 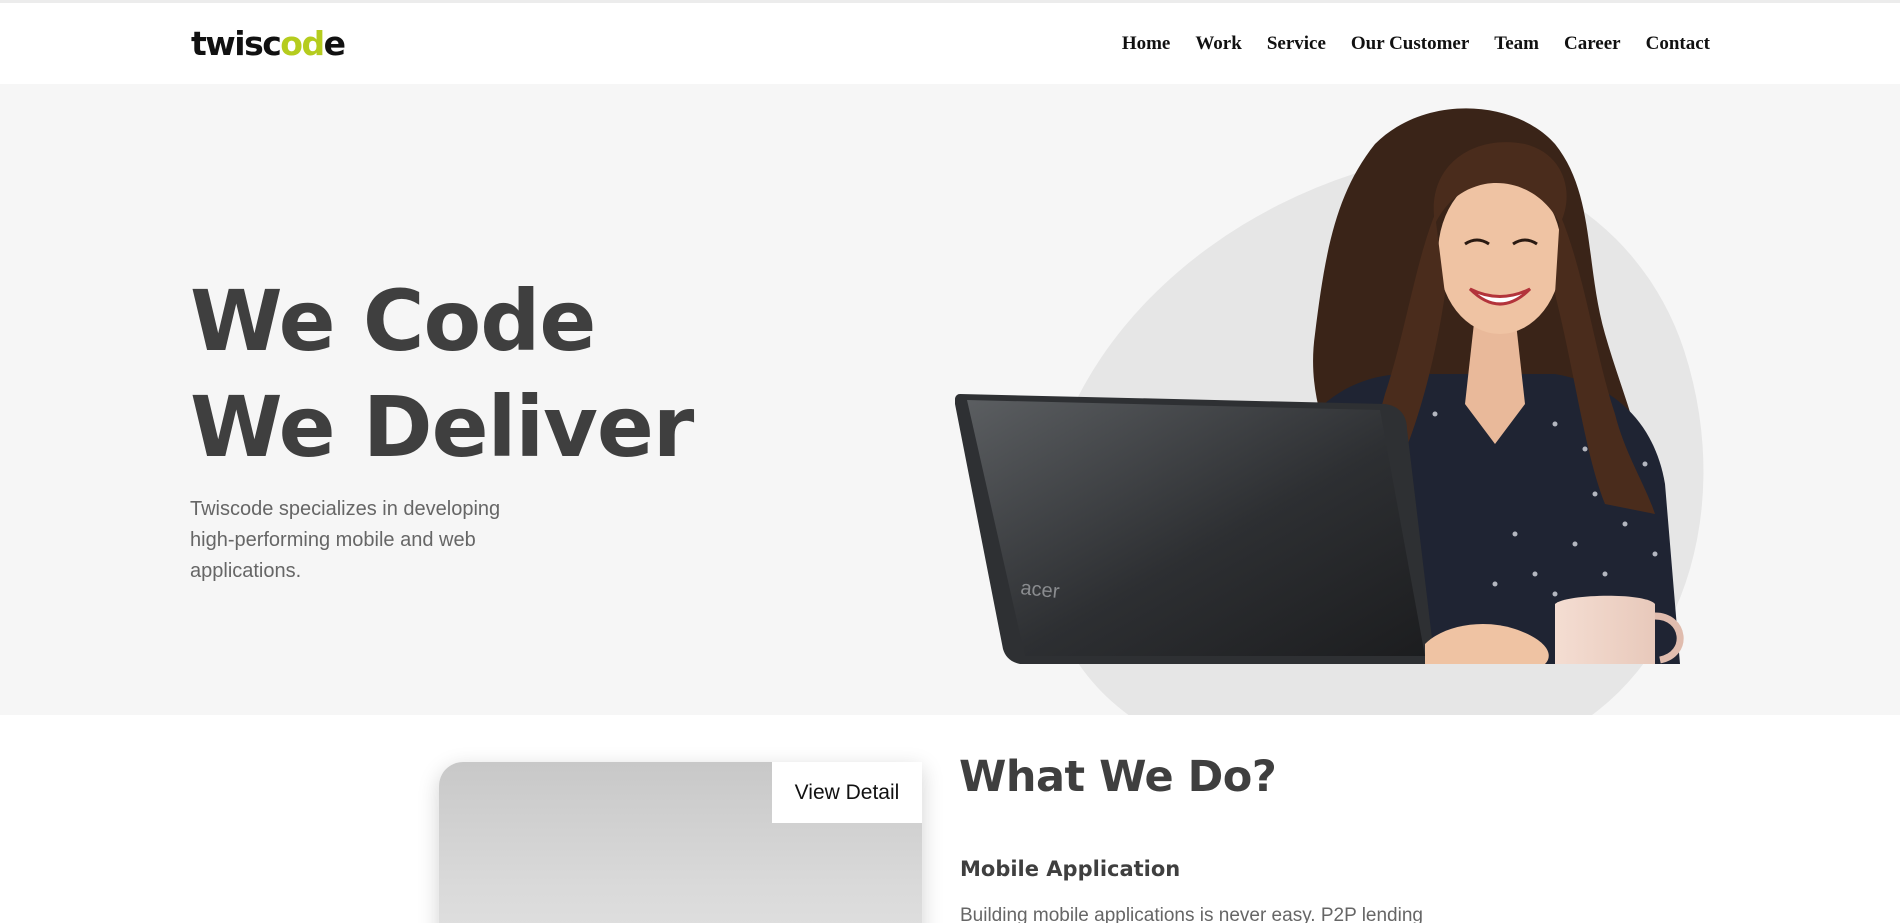 I want to click on svg-text: acer, so click(x=1039, y=590).